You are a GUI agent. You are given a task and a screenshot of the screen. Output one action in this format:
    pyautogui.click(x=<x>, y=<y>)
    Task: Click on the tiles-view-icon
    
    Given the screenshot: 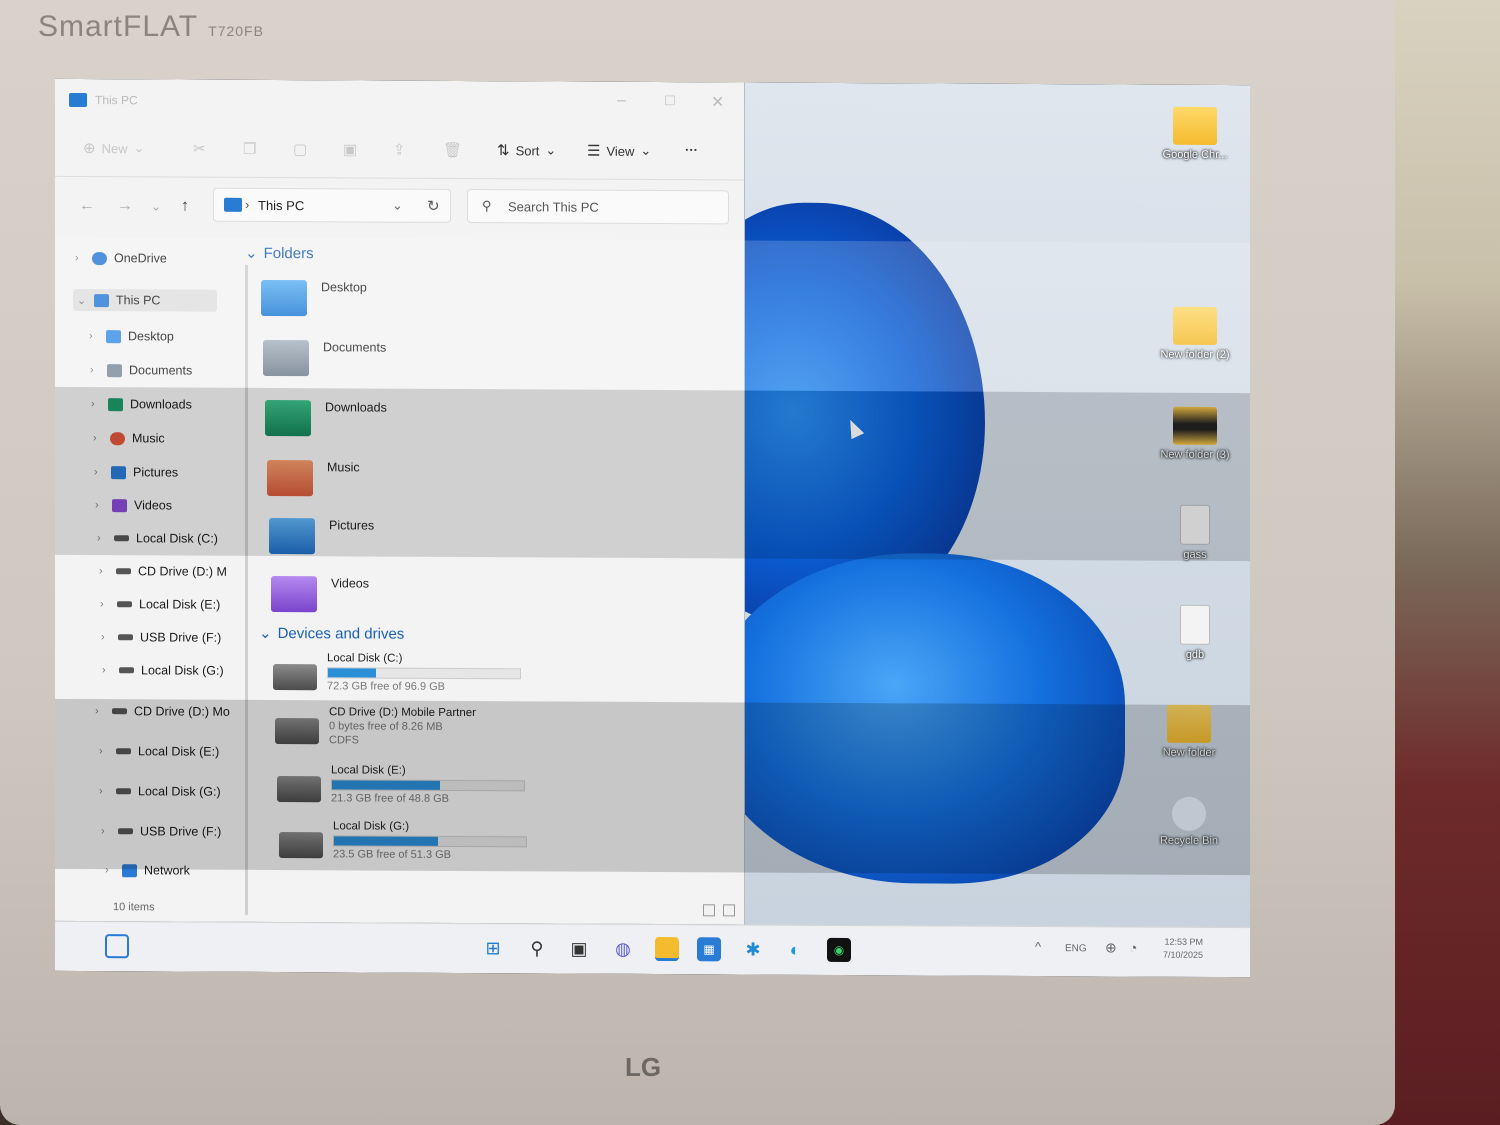 What is the action you would take?
    pyautogui.click(x=729, y=910)
    